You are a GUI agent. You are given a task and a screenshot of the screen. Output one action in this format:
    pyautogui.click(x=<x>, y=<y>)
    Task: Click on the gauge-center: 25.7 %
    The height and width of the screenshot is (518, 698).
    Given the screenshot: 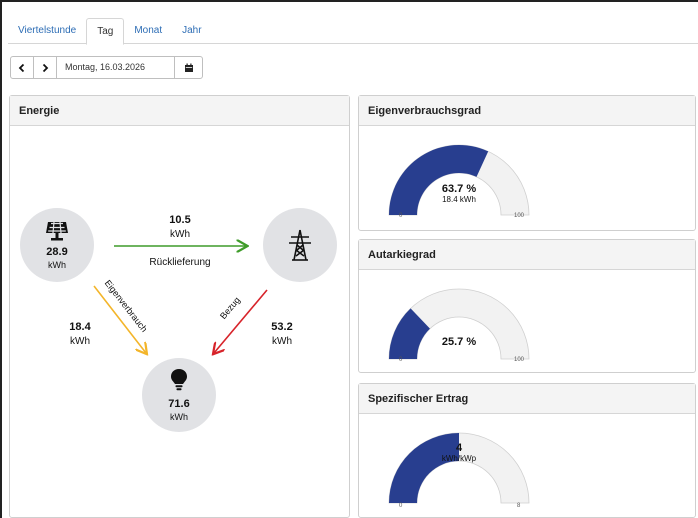 What is the action you would take?
    pyautogui.click(x=459, y=342)
    